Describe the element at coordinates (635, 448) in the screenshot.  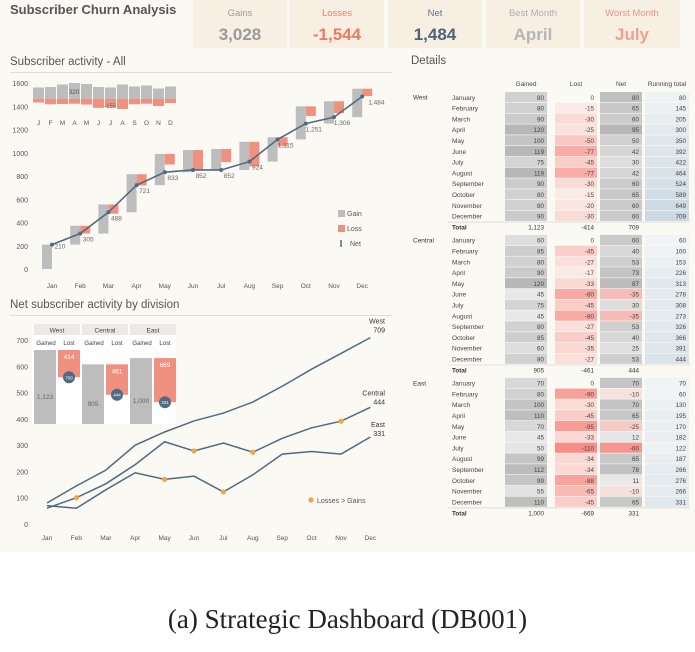
I see `table-cell-value: -60` at that location.